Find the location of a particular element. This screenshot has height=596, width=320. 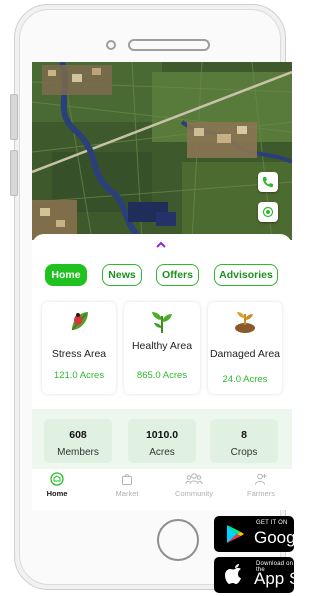

stat-number: 608 is located at coordinates (78, 435).